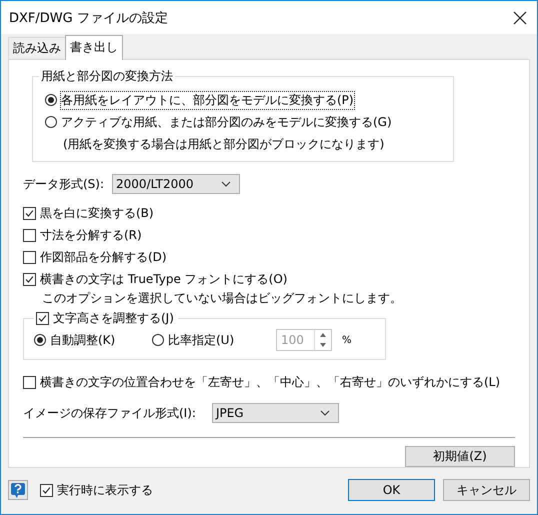  I want to click on group-title: 用紙と部分図の変換方法, so click(107, 76).